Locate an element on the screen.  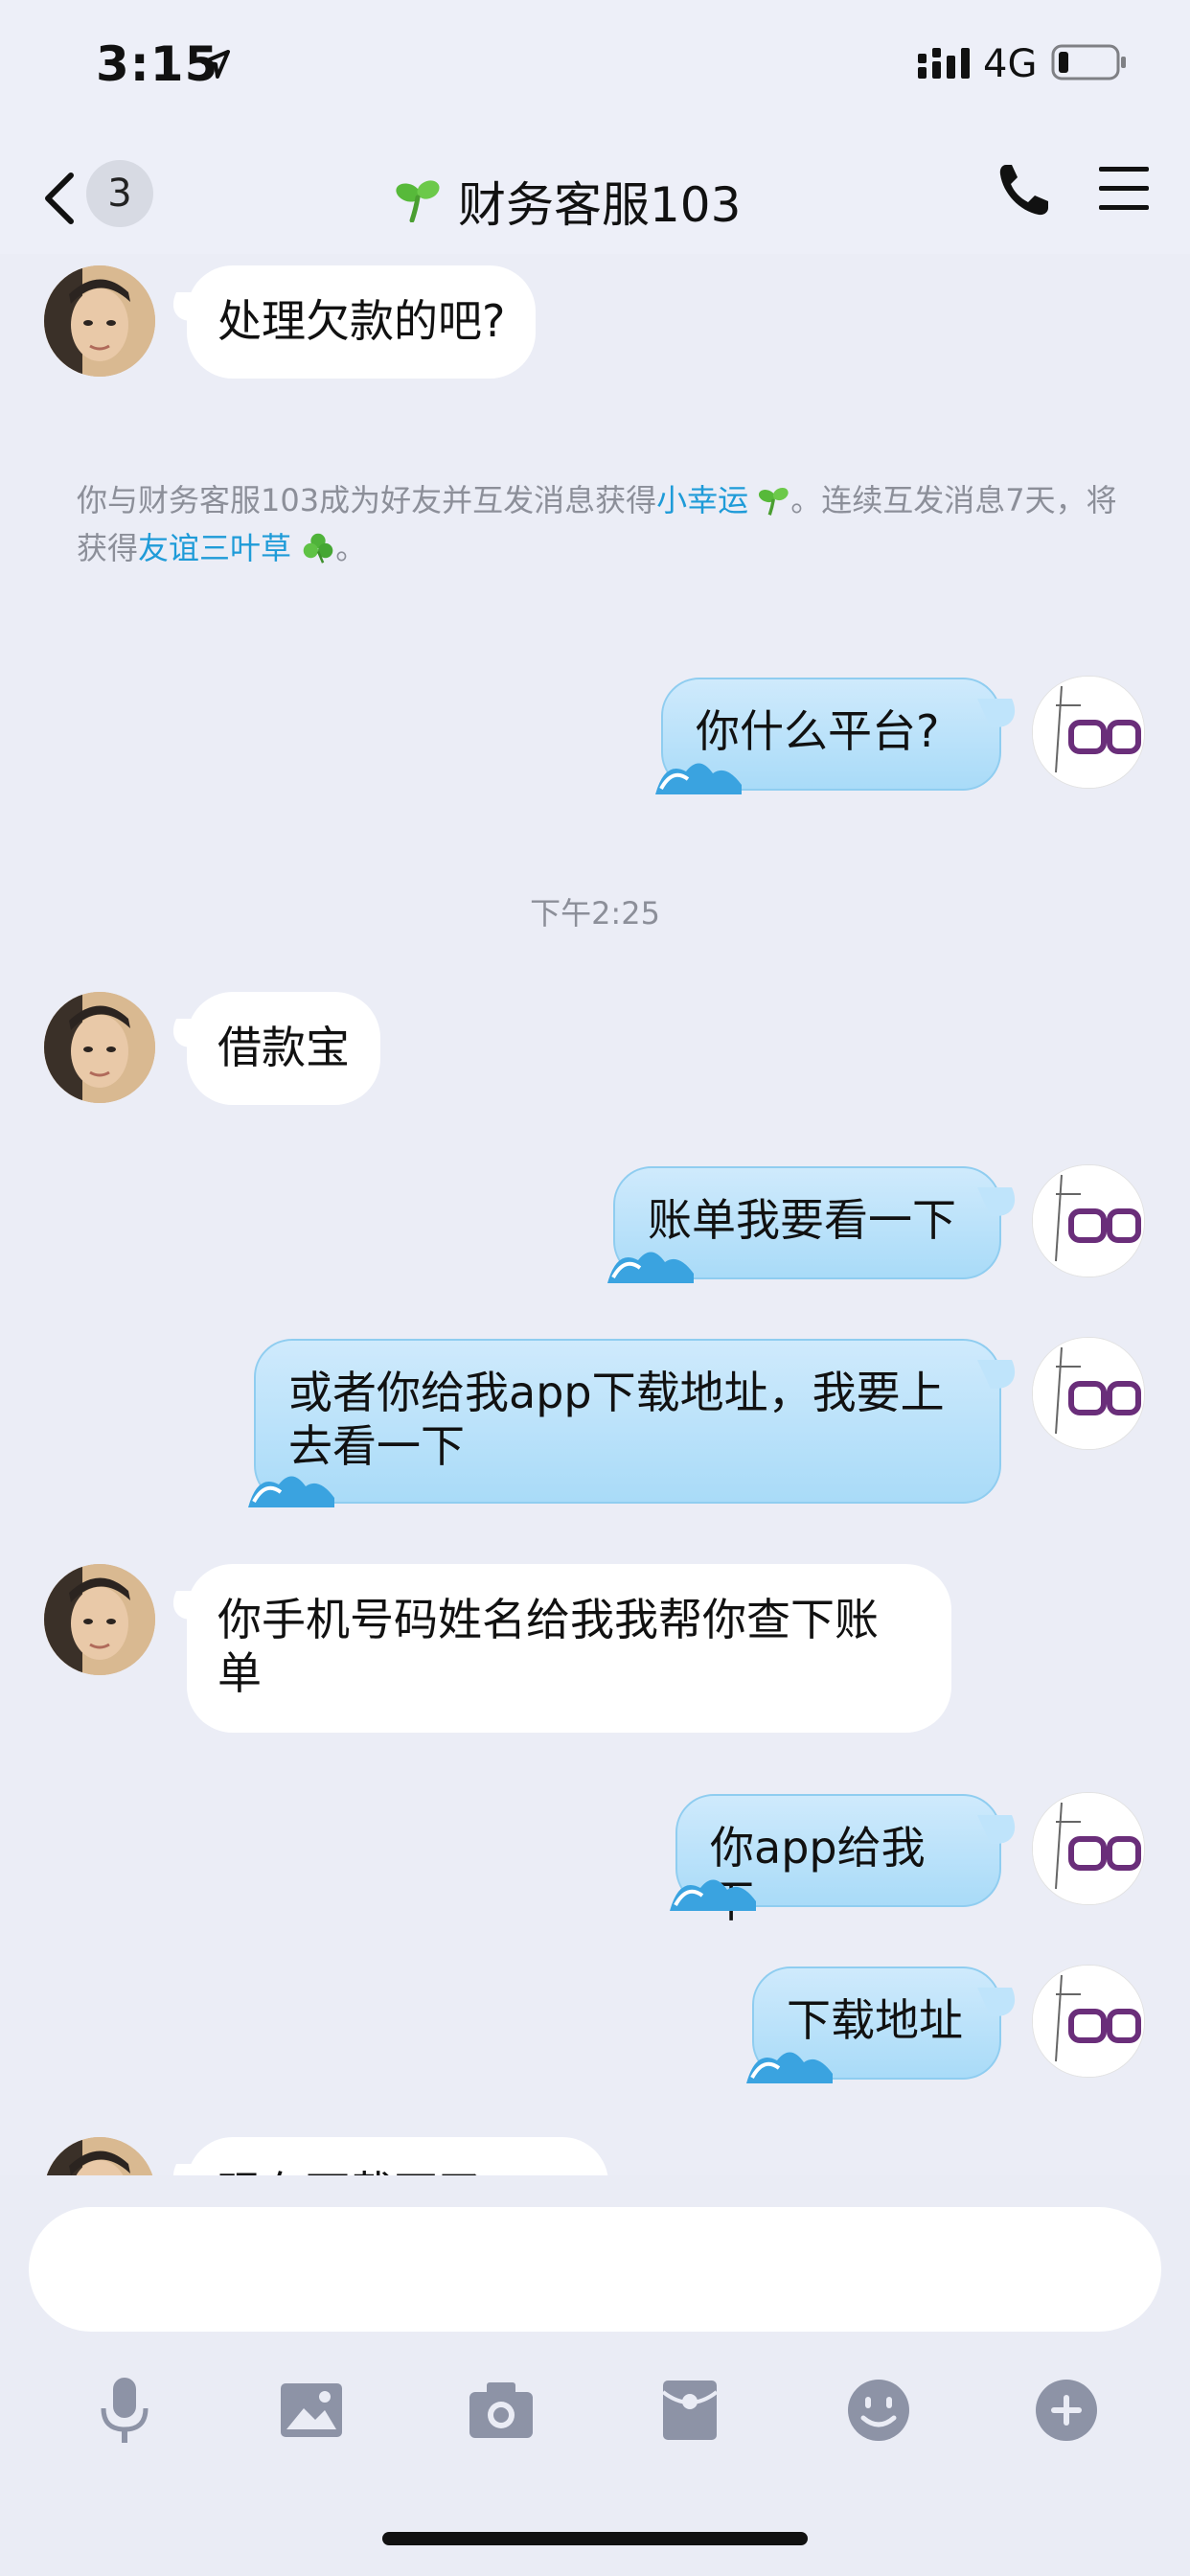
message-bubble-incoming: 借款宝 is located at coordinates (284, 1048).